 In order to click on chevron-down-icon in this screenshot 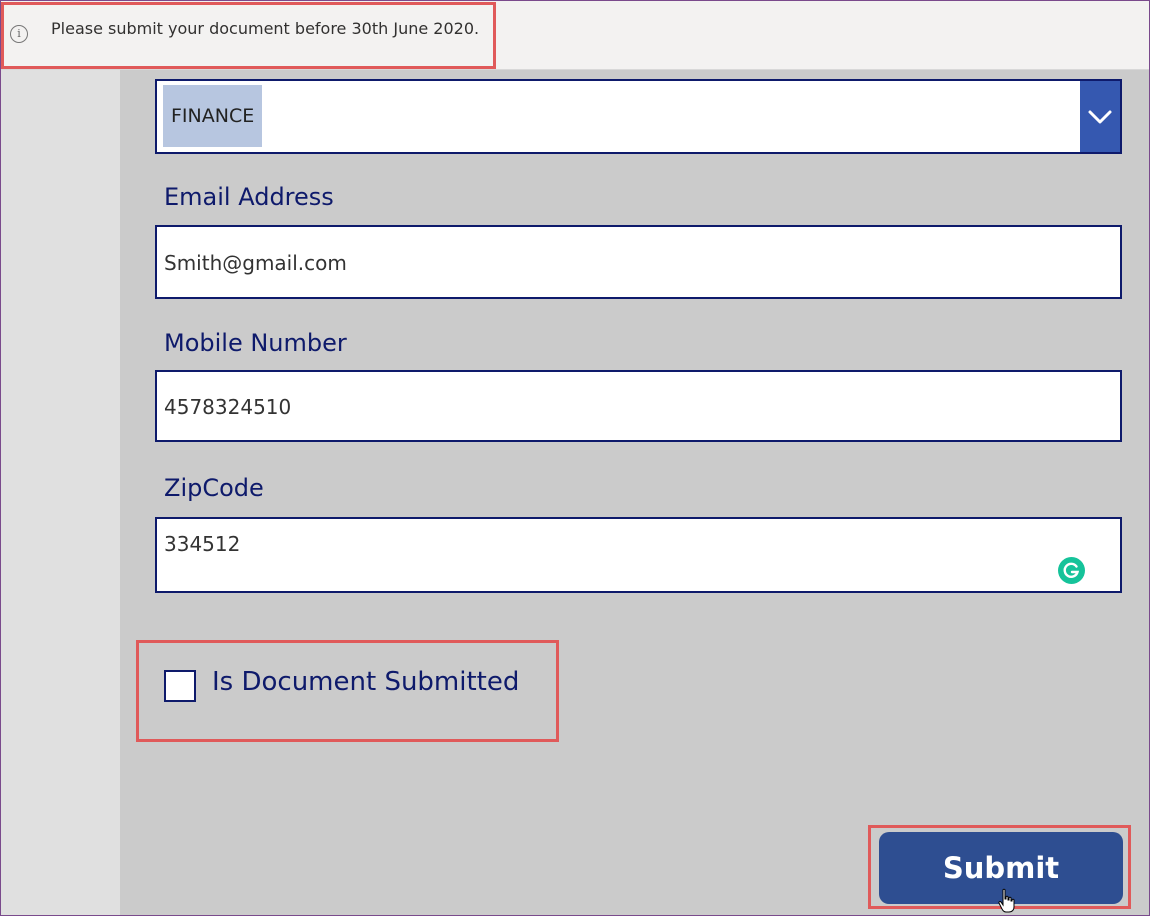, I will do `click(1100, 117)`.